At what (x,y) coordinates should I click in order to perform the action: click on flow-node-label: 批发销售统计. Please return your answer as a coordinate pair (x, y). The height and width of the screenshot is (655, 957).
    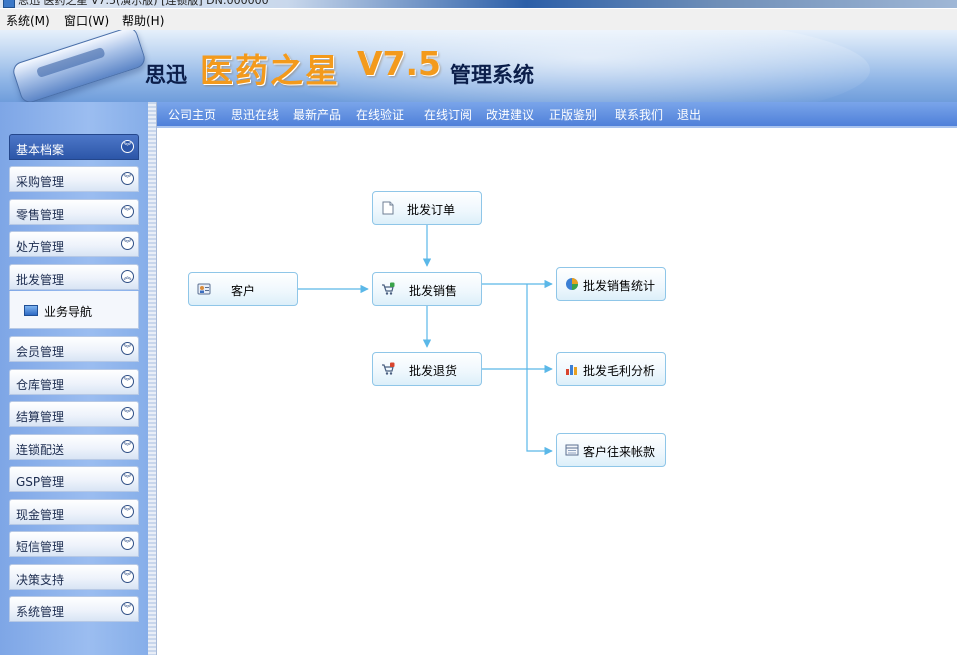
    Looking at the image, I should click on (619, 286).